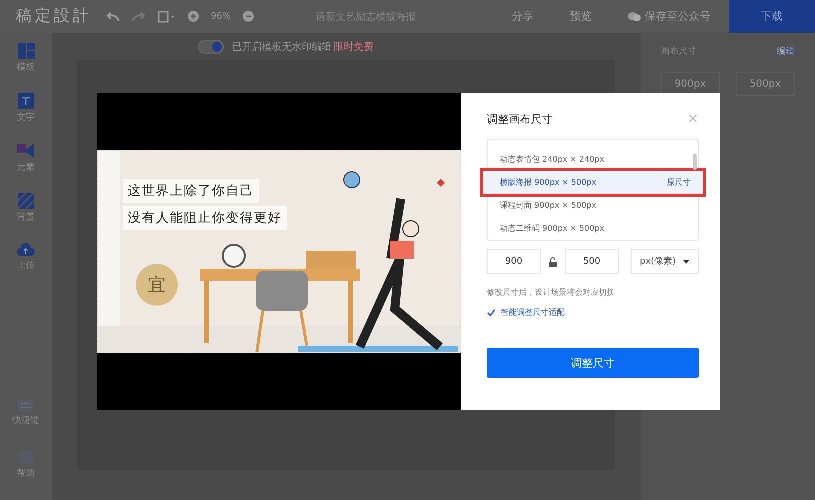  What do you see at coordinates (523, 16) in the screenshot?
I see `toolbar-action: 分享` at bounding box center [523, 16].